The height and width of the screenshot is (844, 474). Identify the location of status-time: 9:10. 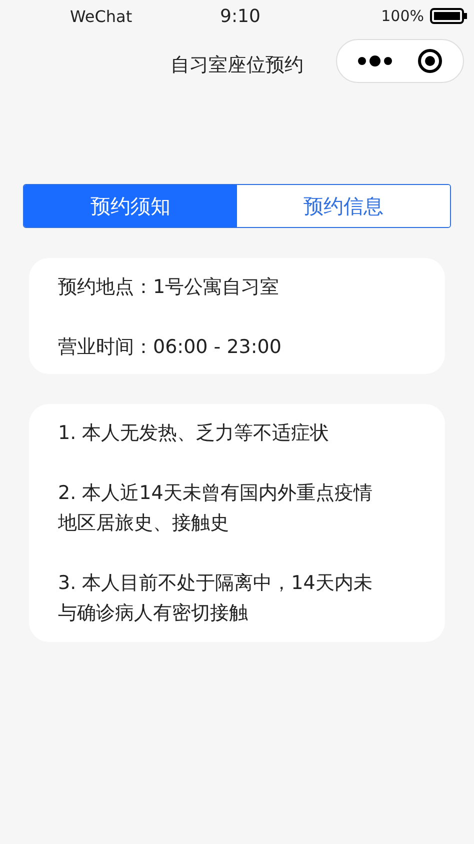
(241, 16).